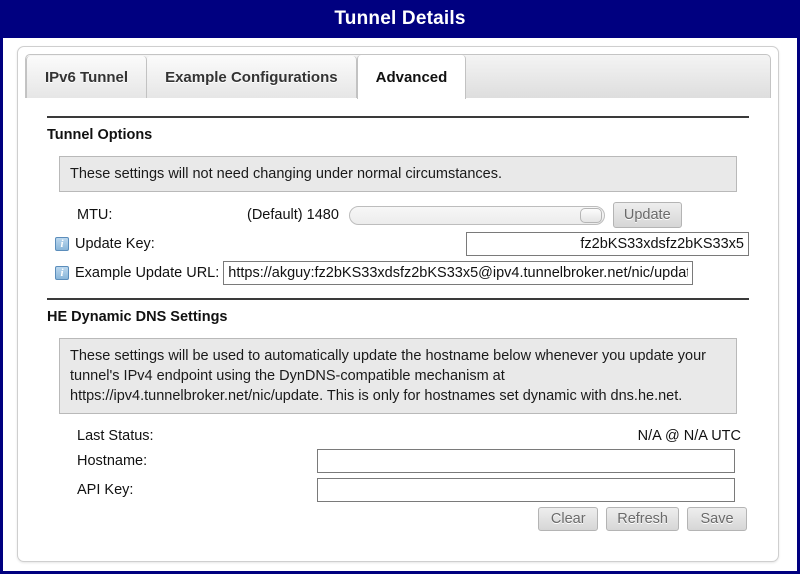 The width and height of the screenshot is (800, 574). What do you see at coordinates (95, 215) in the screenshot?
I see `mtu-label: MTU:` at bounding box center [95, 215].